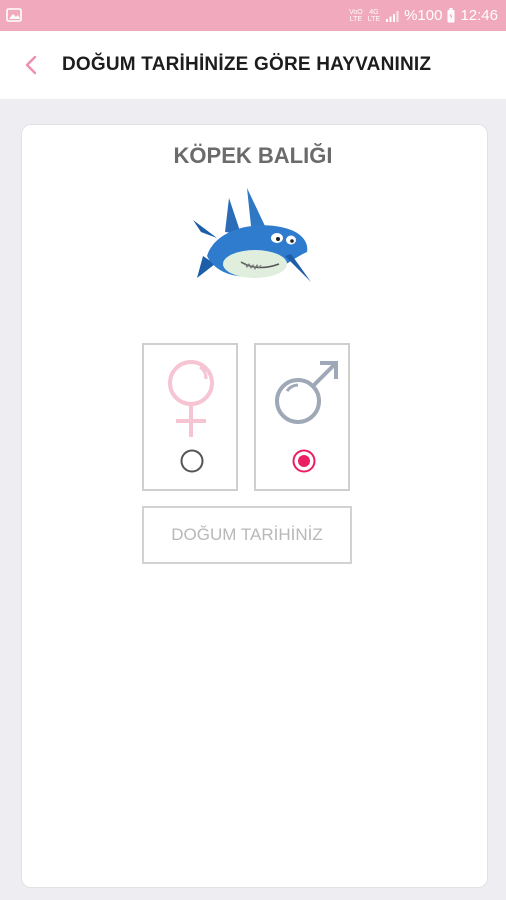 This screenshot has height=900, width=506. Describe the element at coordinates (247, 64) in the screenshot. I see `page-title: DOĞUM TARİHİNİZE GÖRE HAYVANINIZ` at that location.